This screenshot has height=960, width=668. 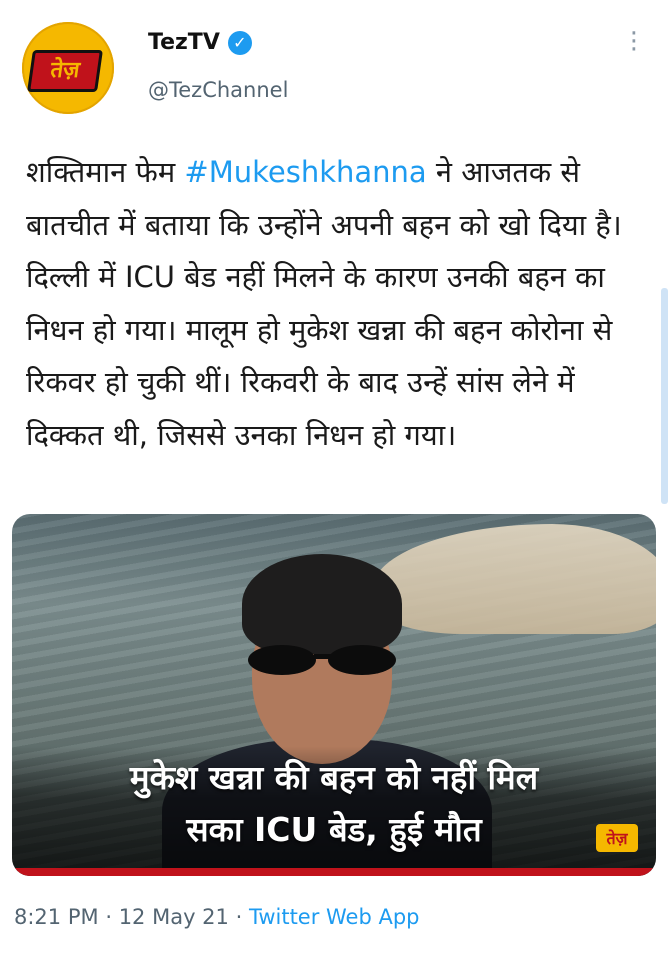 What do you see at coordinates (664, 396) in the screenshot?
I see `scrollbar-thumb` at bounding box center [664, 396].